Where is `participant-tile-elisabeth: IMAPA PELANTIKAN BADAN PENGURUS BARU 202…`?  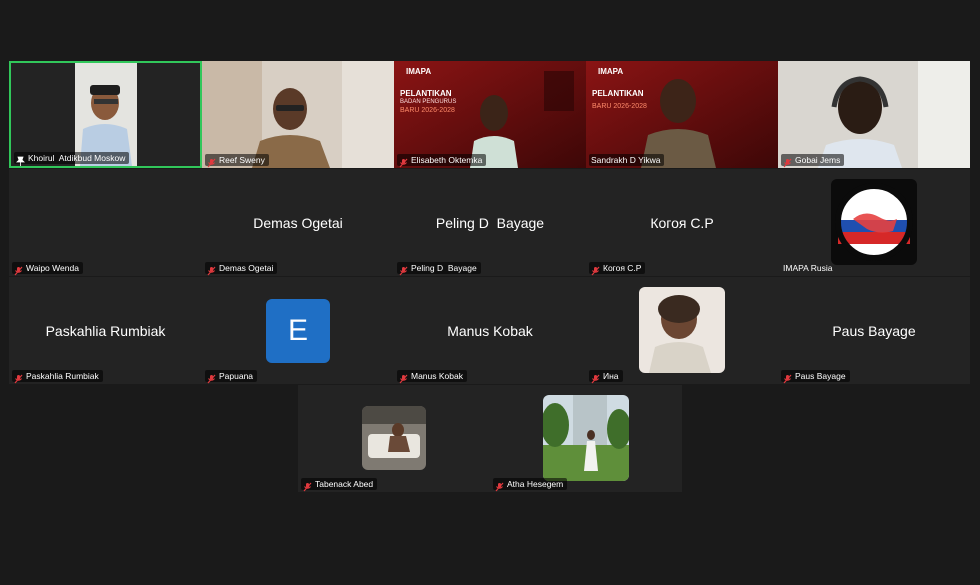
participant-tile-elisabeth: IMAPA PELANTIKAN BADAN PENGURUS BARU 202… is located at coordinates (490, 114).